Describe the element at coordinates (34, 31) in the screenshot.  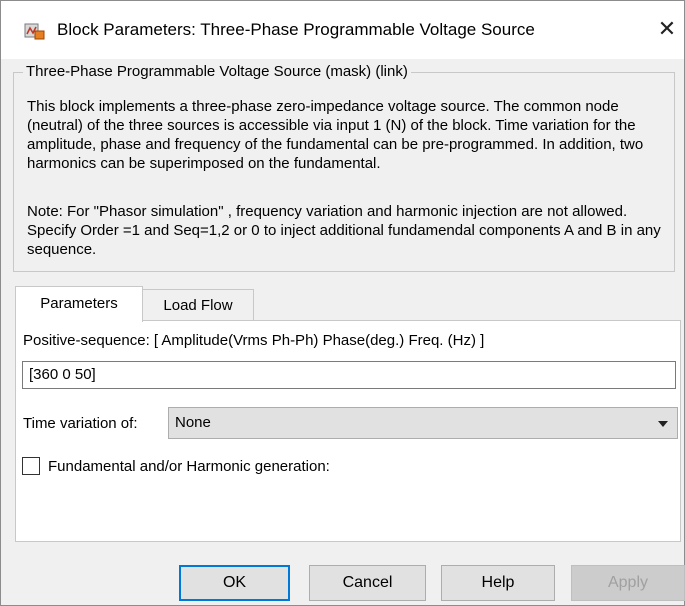
I see `simulink-block-icon` at that location.